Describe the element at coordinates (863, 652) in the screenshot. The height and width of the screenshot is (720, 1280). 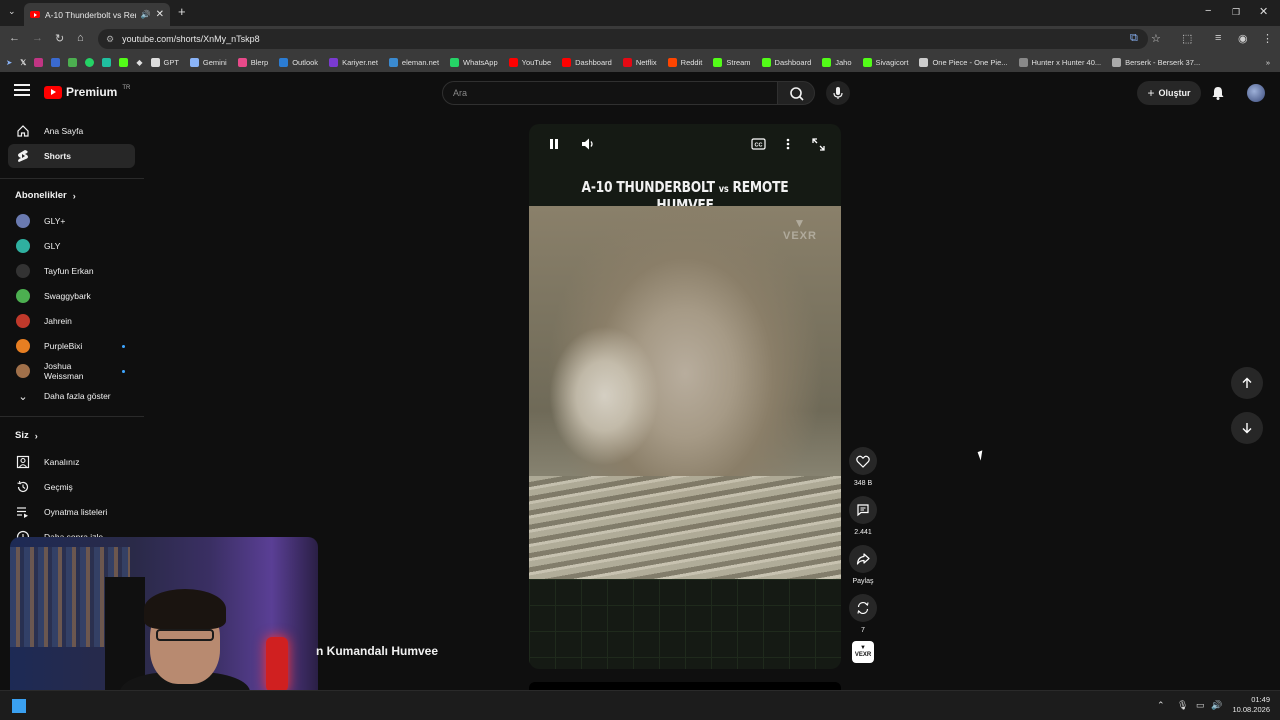
I see `channel-avatar: ▼ VEXR` at that location.